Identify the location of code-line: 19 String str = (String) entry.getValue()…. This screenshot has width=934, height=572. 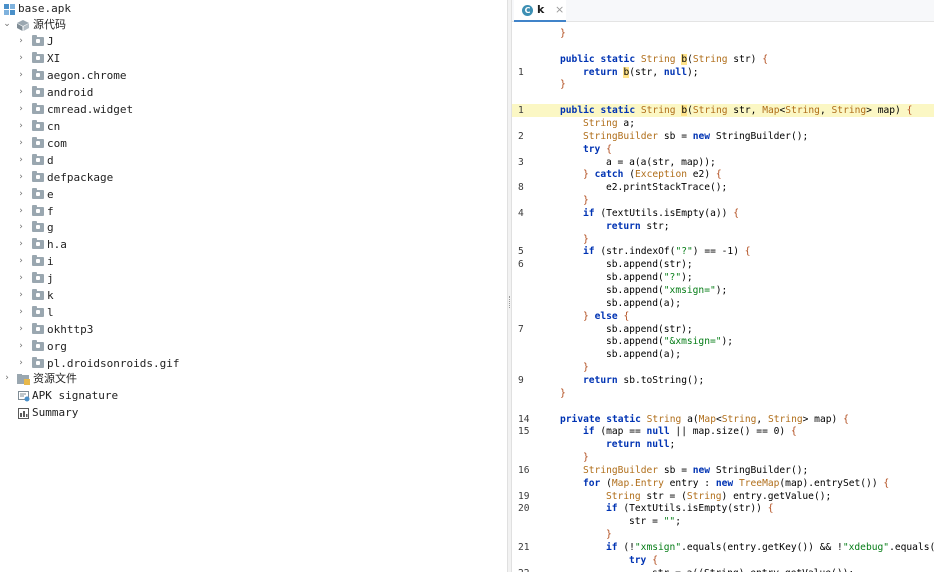
(723, 496).